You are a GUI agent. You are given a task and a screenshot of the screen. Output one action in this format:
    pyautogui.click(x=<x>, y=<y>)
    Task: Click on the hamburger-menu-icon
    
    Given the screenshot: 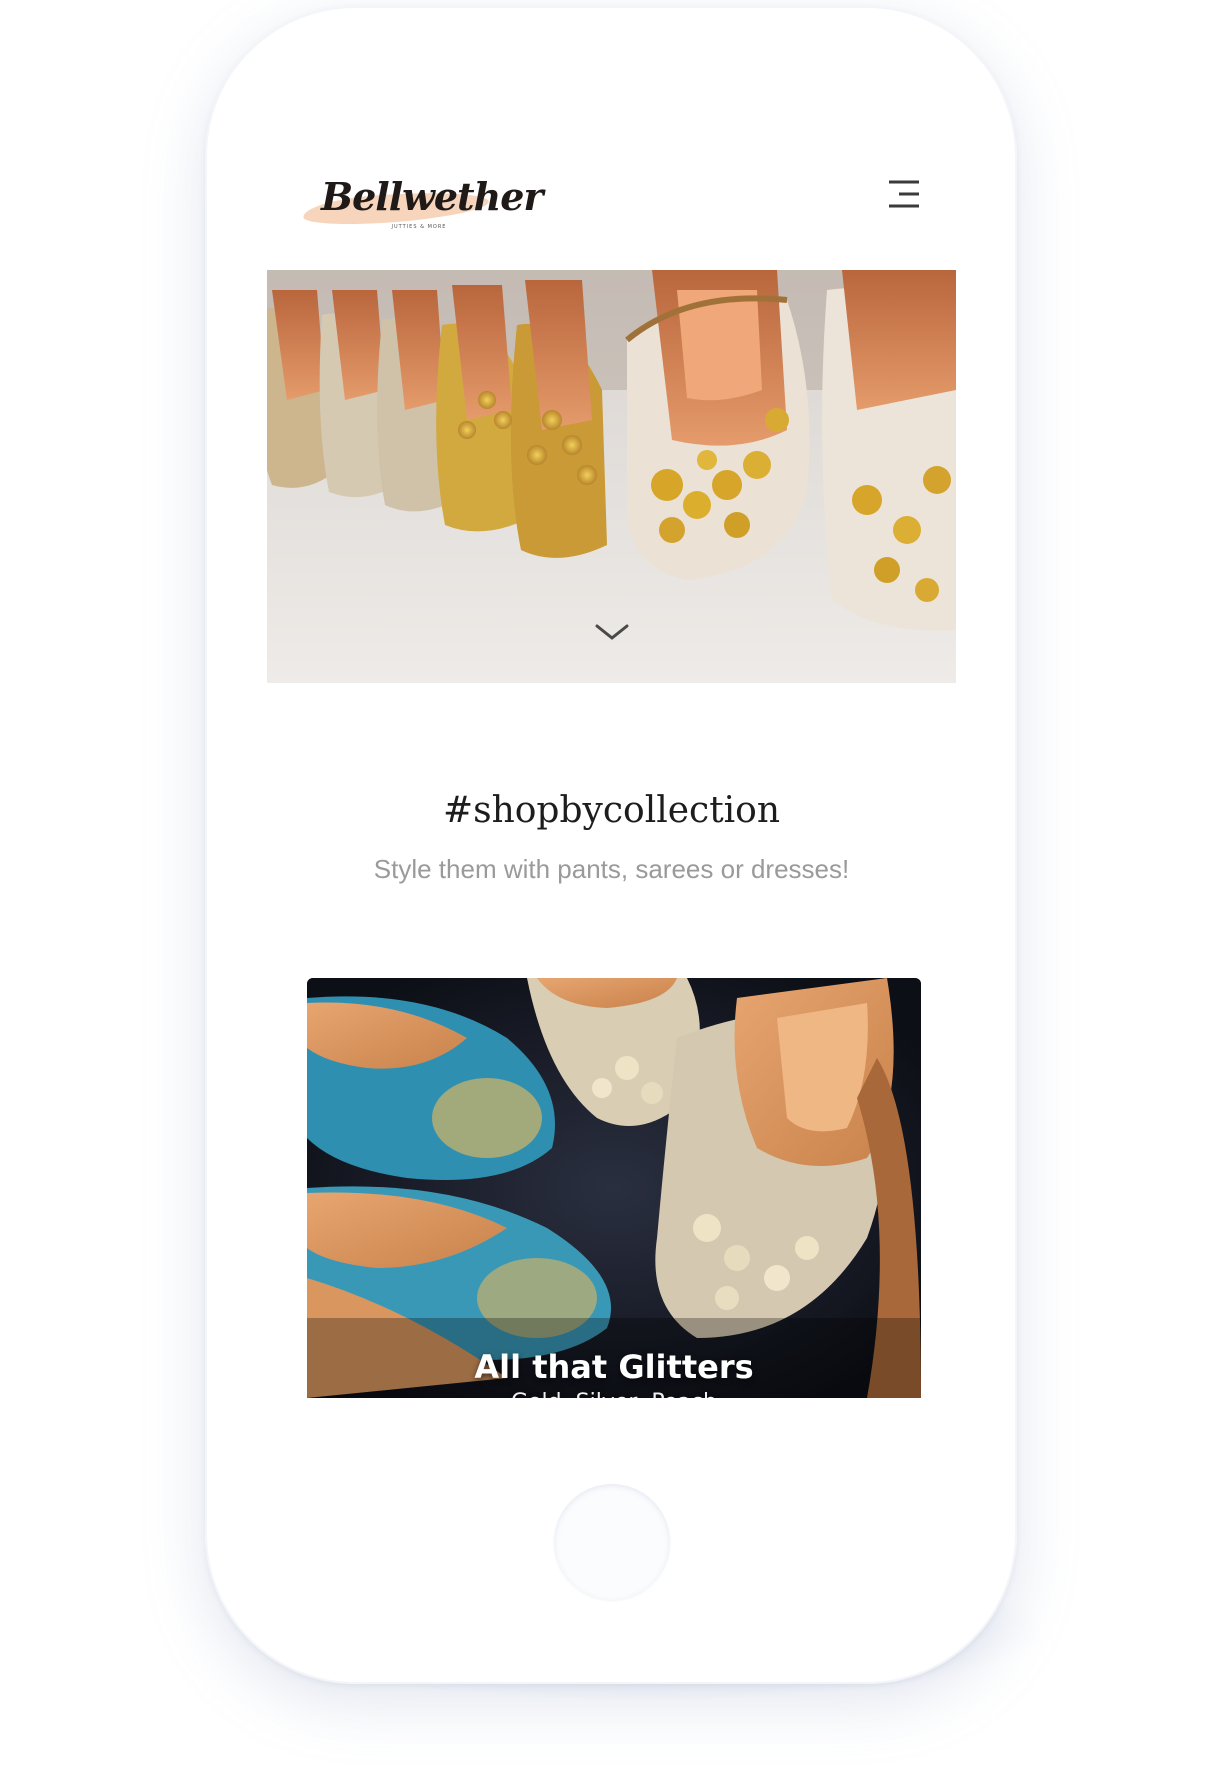 What is the action you would take?
    pyautogui.click(x=903, y=196)
    